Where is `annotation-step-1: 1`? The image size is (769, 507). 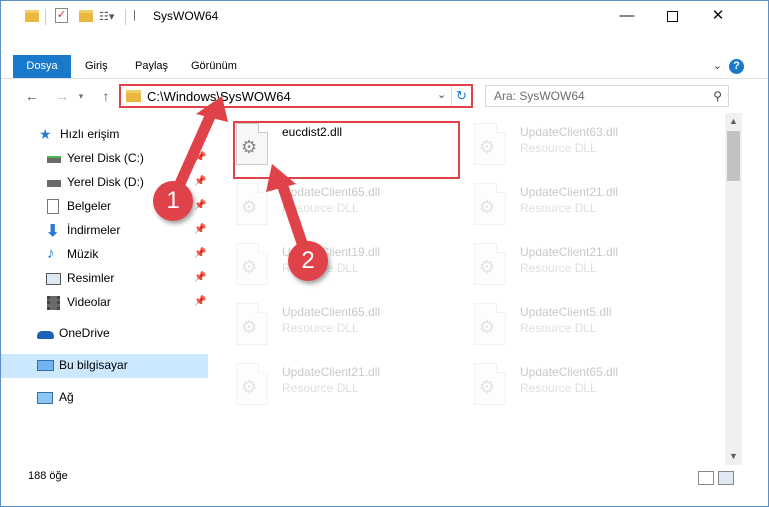
annotation-step-1: 1 is located at coordinates (173, 201).